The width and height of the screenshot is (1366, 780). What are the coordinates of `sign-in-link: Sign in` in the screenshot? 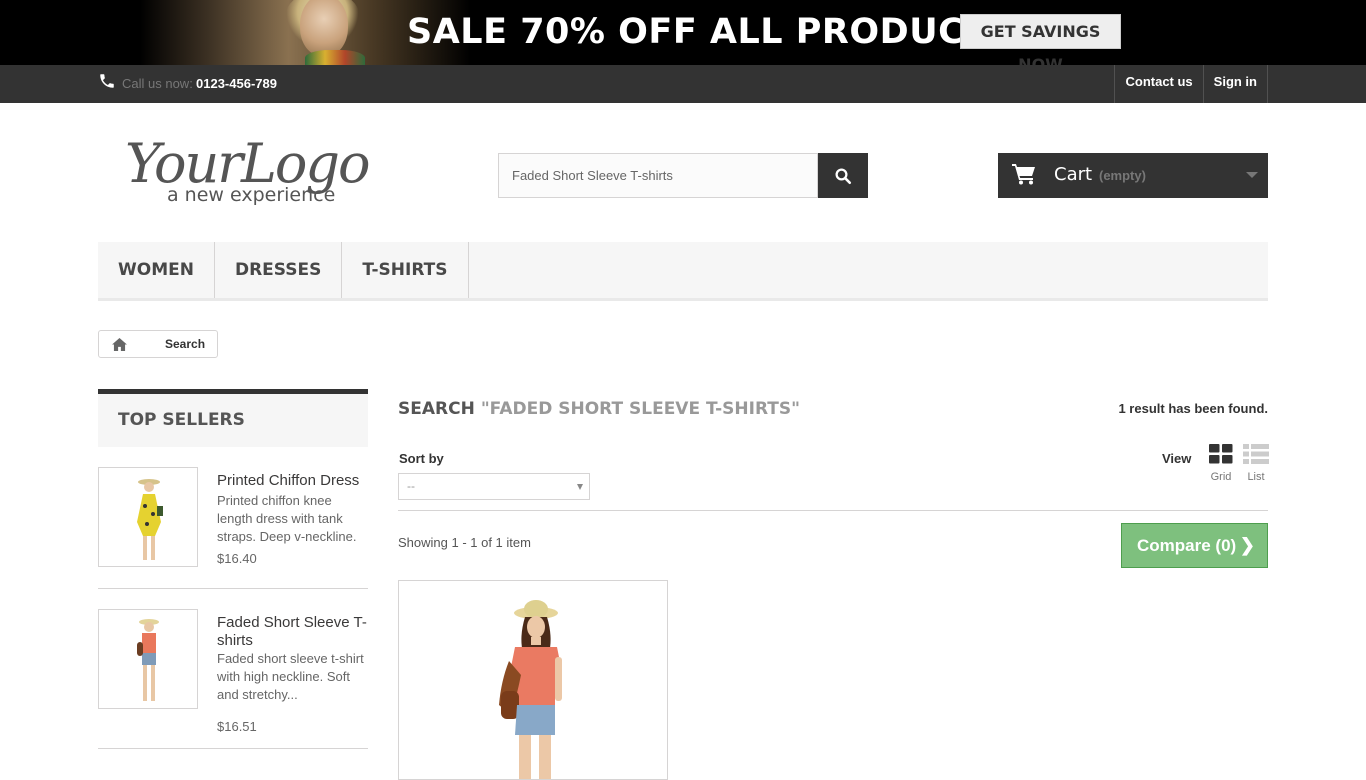 It's located at (1235, 84).